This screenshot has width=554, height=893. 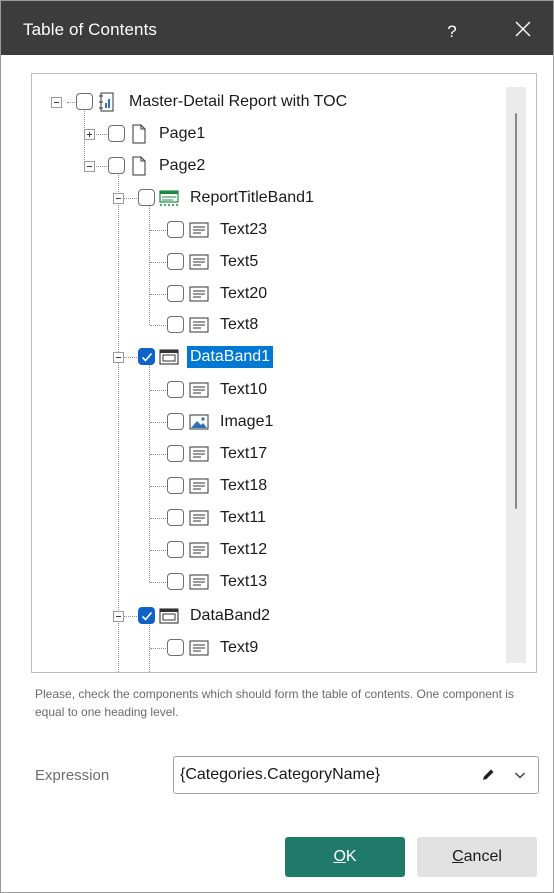 I want to click on tree-label: Text11, so click(x=243, y=518).